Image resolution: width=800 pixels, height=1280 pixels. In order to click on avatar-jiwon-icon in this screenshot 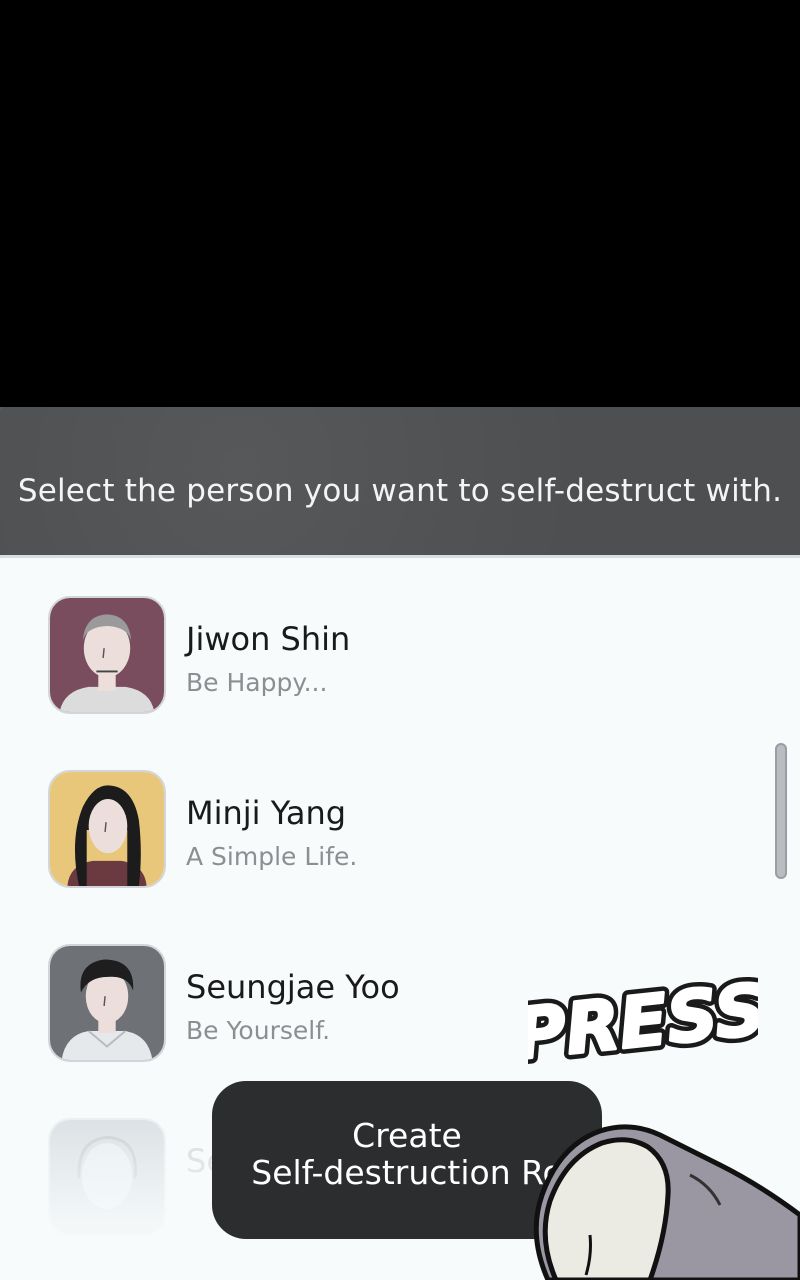, I will do `click(107, 655)`.